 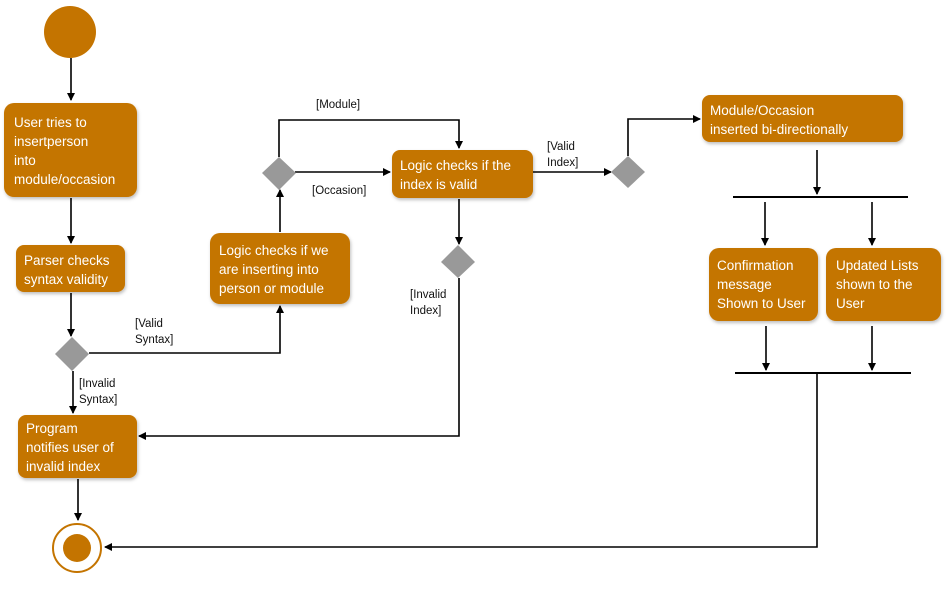 What do you see at coordinates (628, 172) in the screenshot?
I see `valid-index-decision` at bounding box center [628, 172].